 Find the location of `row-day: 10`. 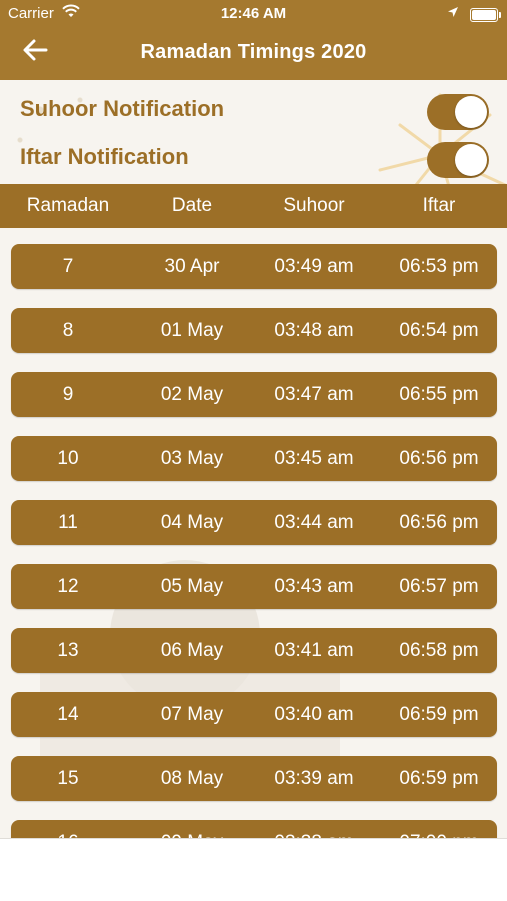

row-day: 10 is located at coordinates (68, 458).